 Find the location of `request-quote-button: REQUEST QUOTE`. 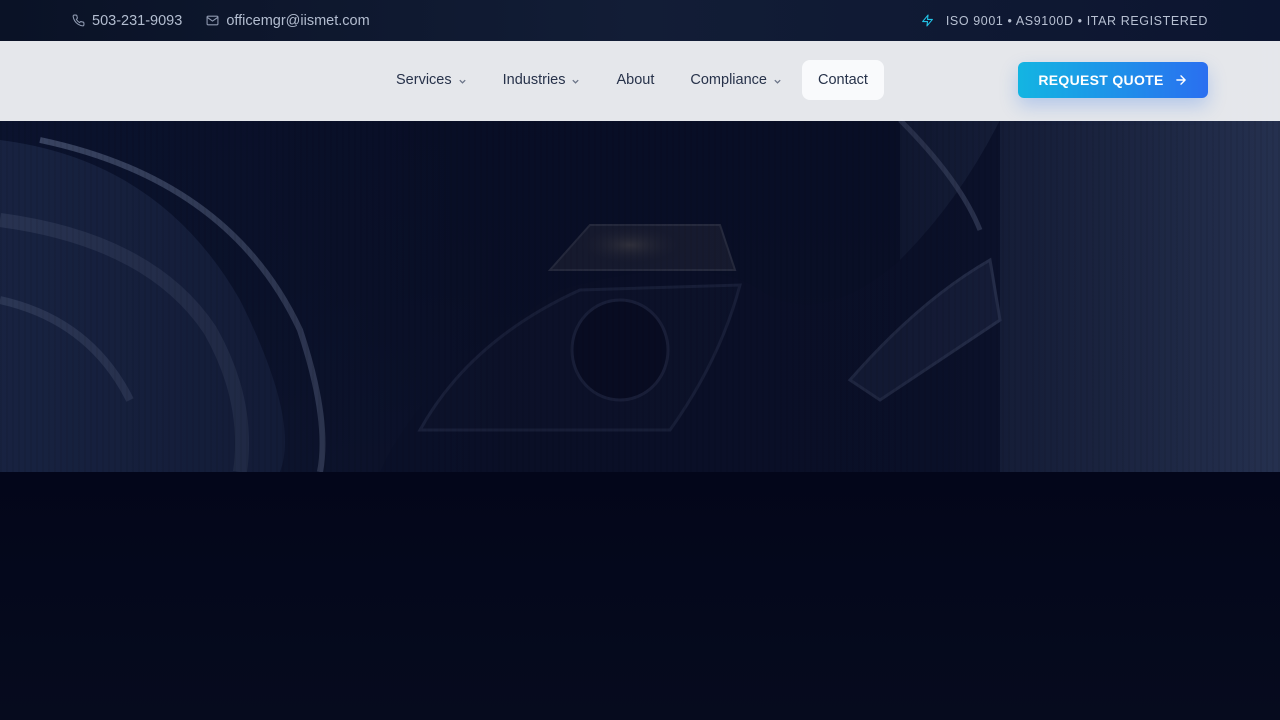

request-quote-button: REQUEST QUOTE is located at coordinates (1113, 80).